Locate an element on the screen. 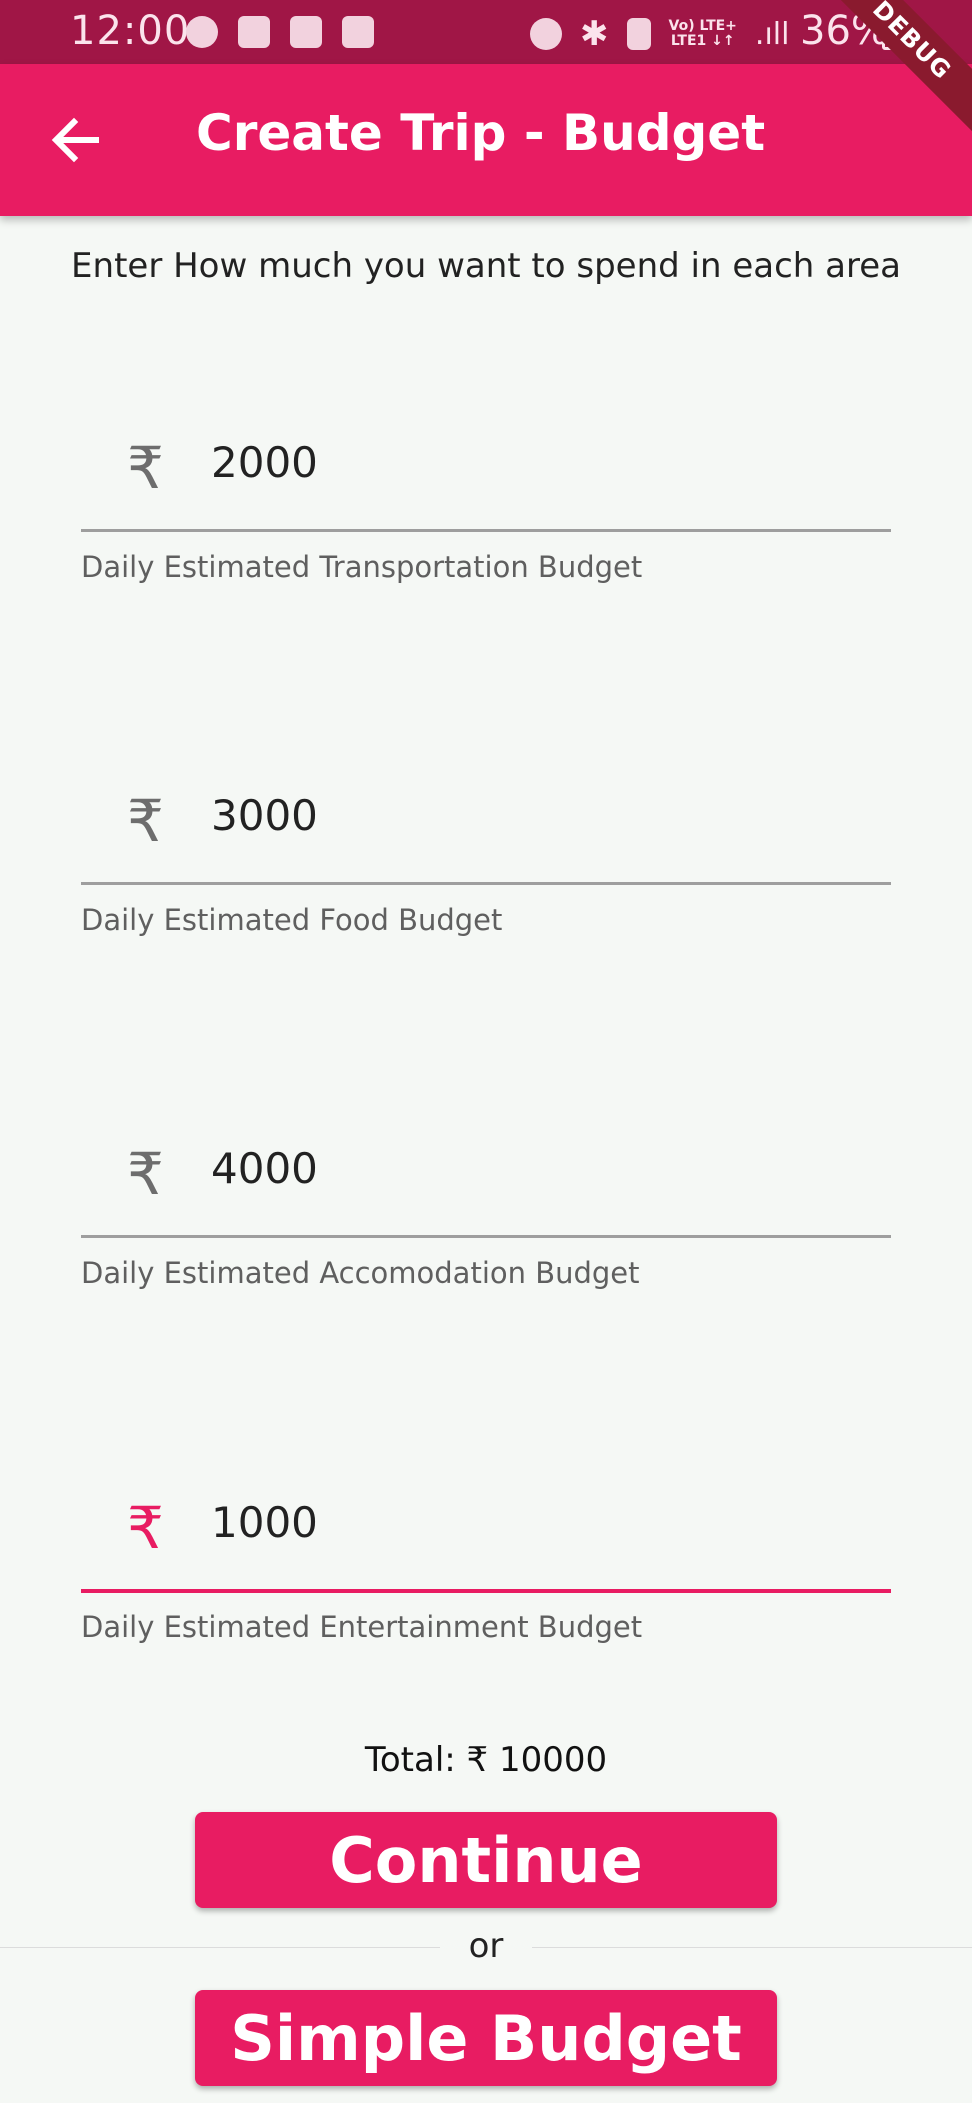 The width and height of the screenshot is (972, 2103). battery-saver-icon is located at coordinates (638, 34).